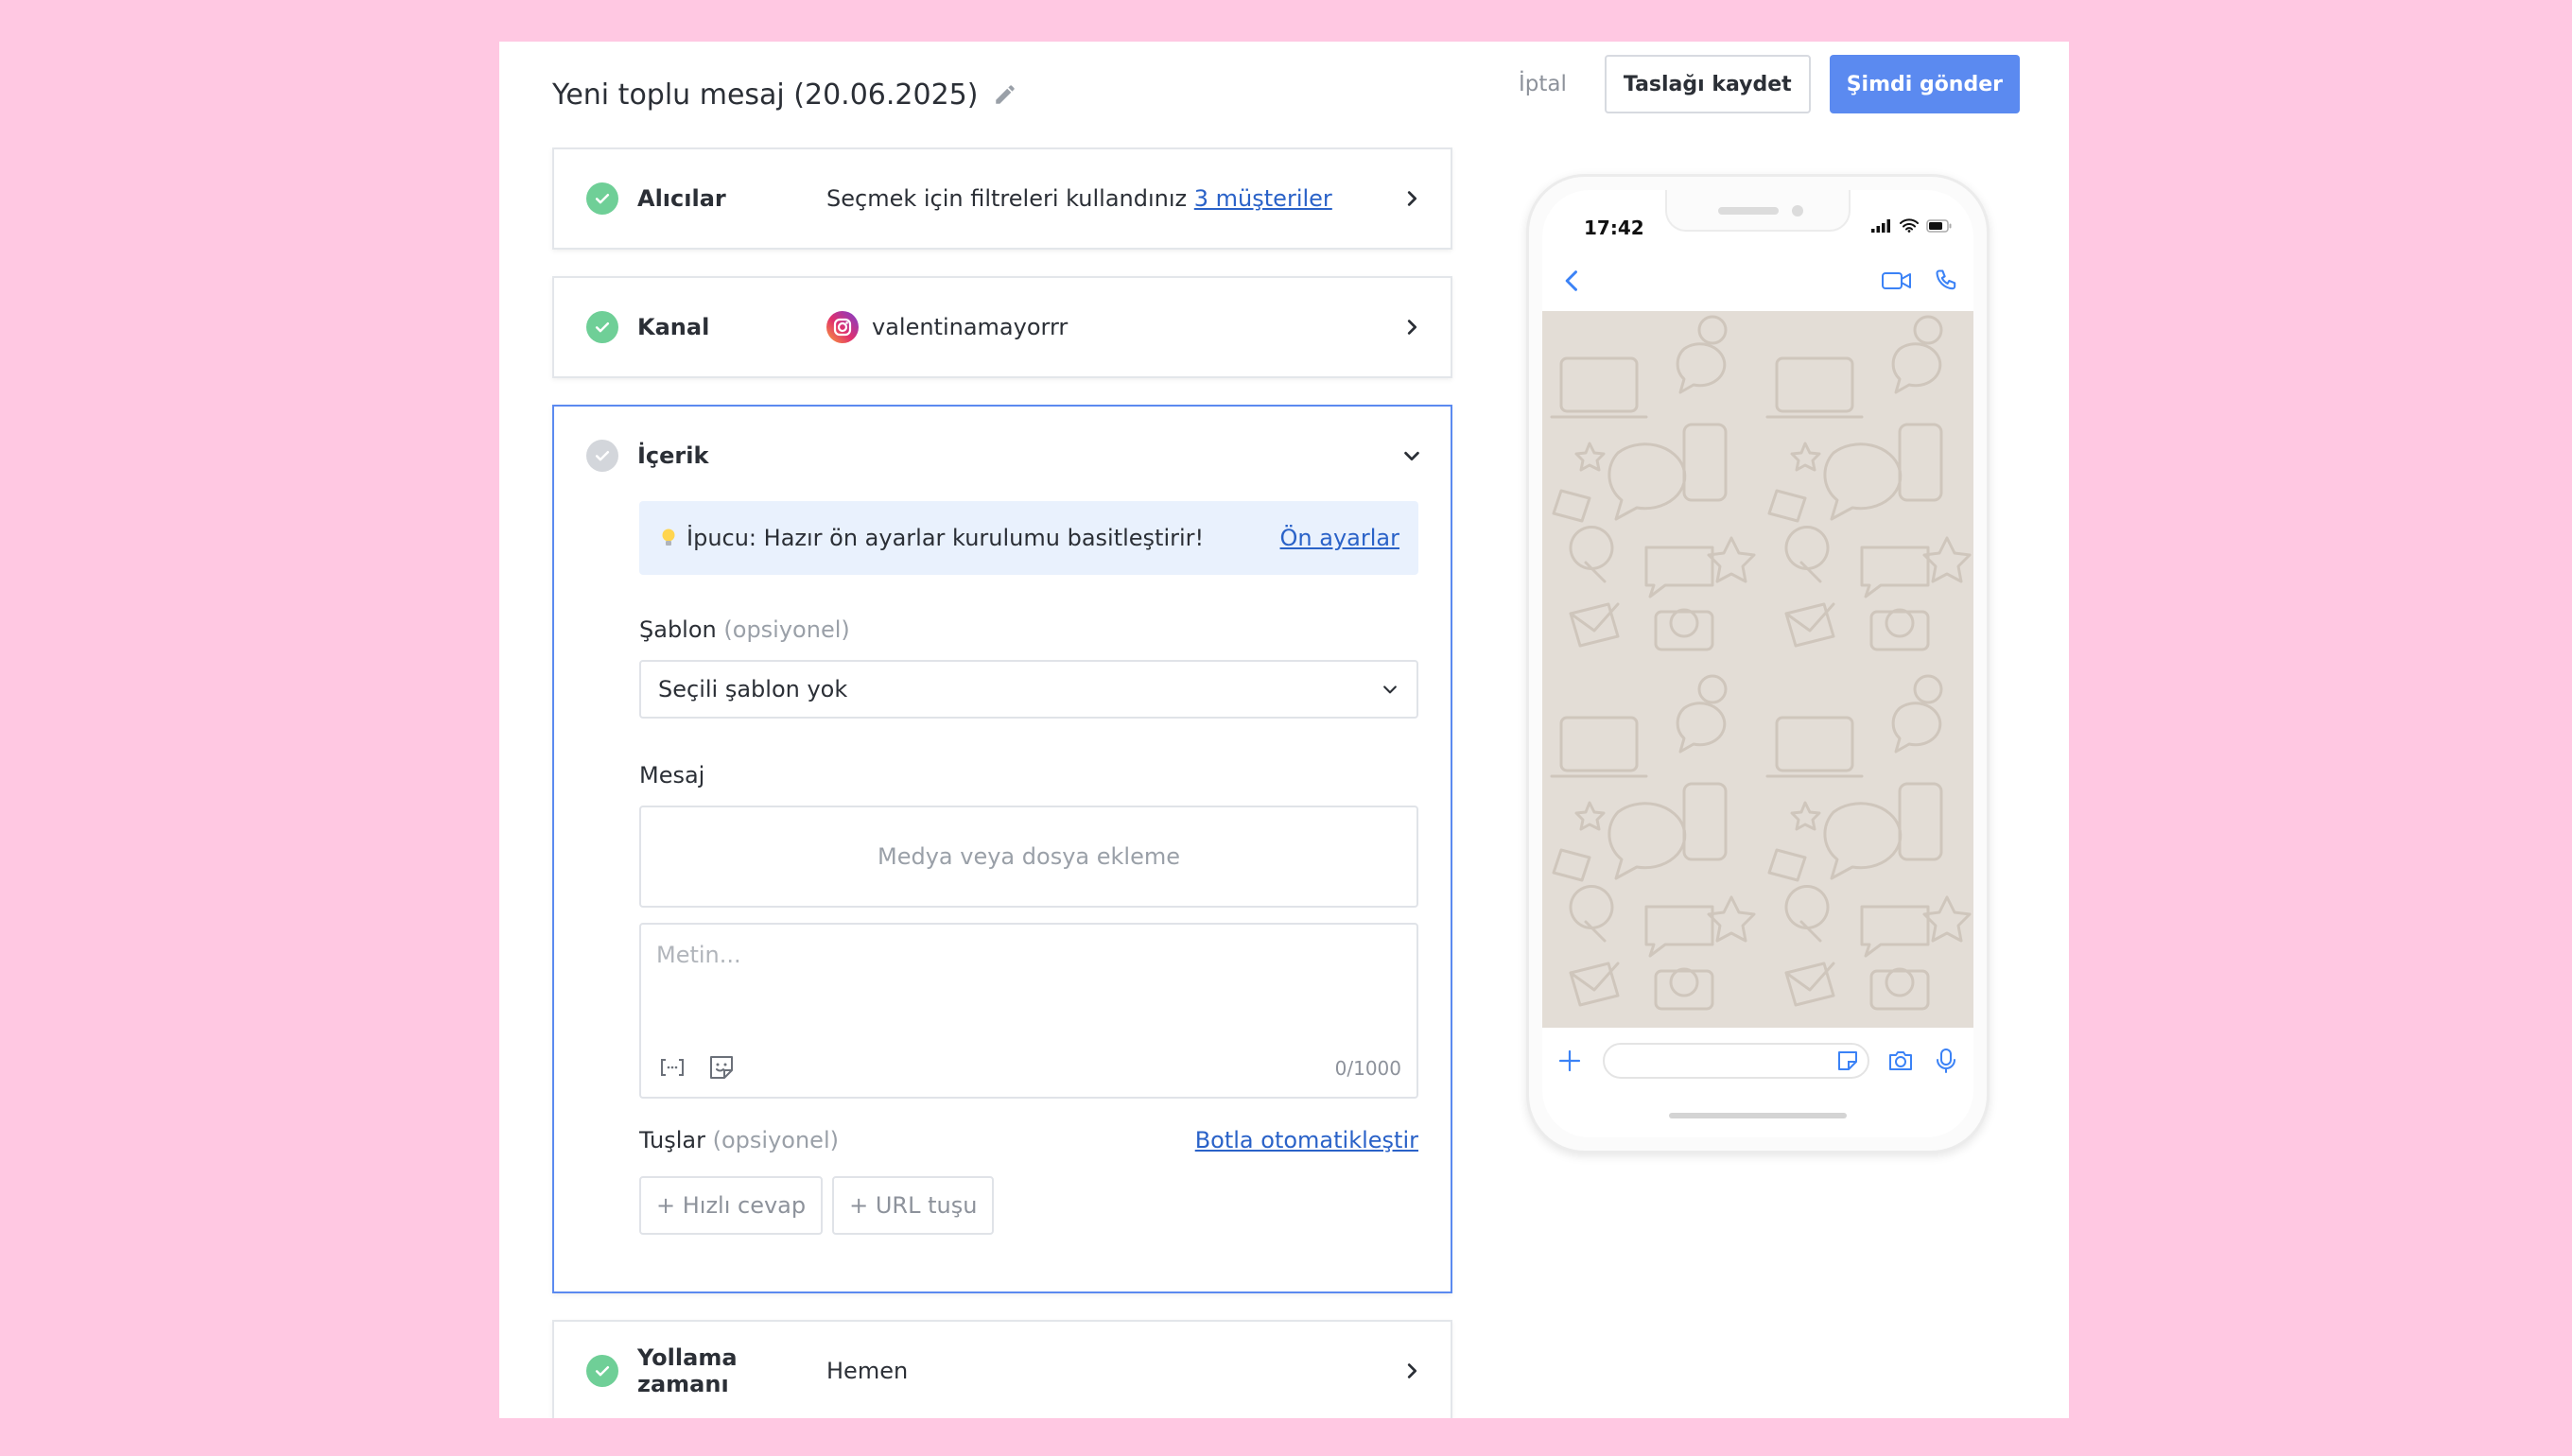 The width and height of the screenshot is (2572, 1456). What do you see at coordinates (765, 95) in the screenshot?
I see `page-title-text: Yeni toplu mesaj (20.06.2025)` at bounding box center [765, 95].